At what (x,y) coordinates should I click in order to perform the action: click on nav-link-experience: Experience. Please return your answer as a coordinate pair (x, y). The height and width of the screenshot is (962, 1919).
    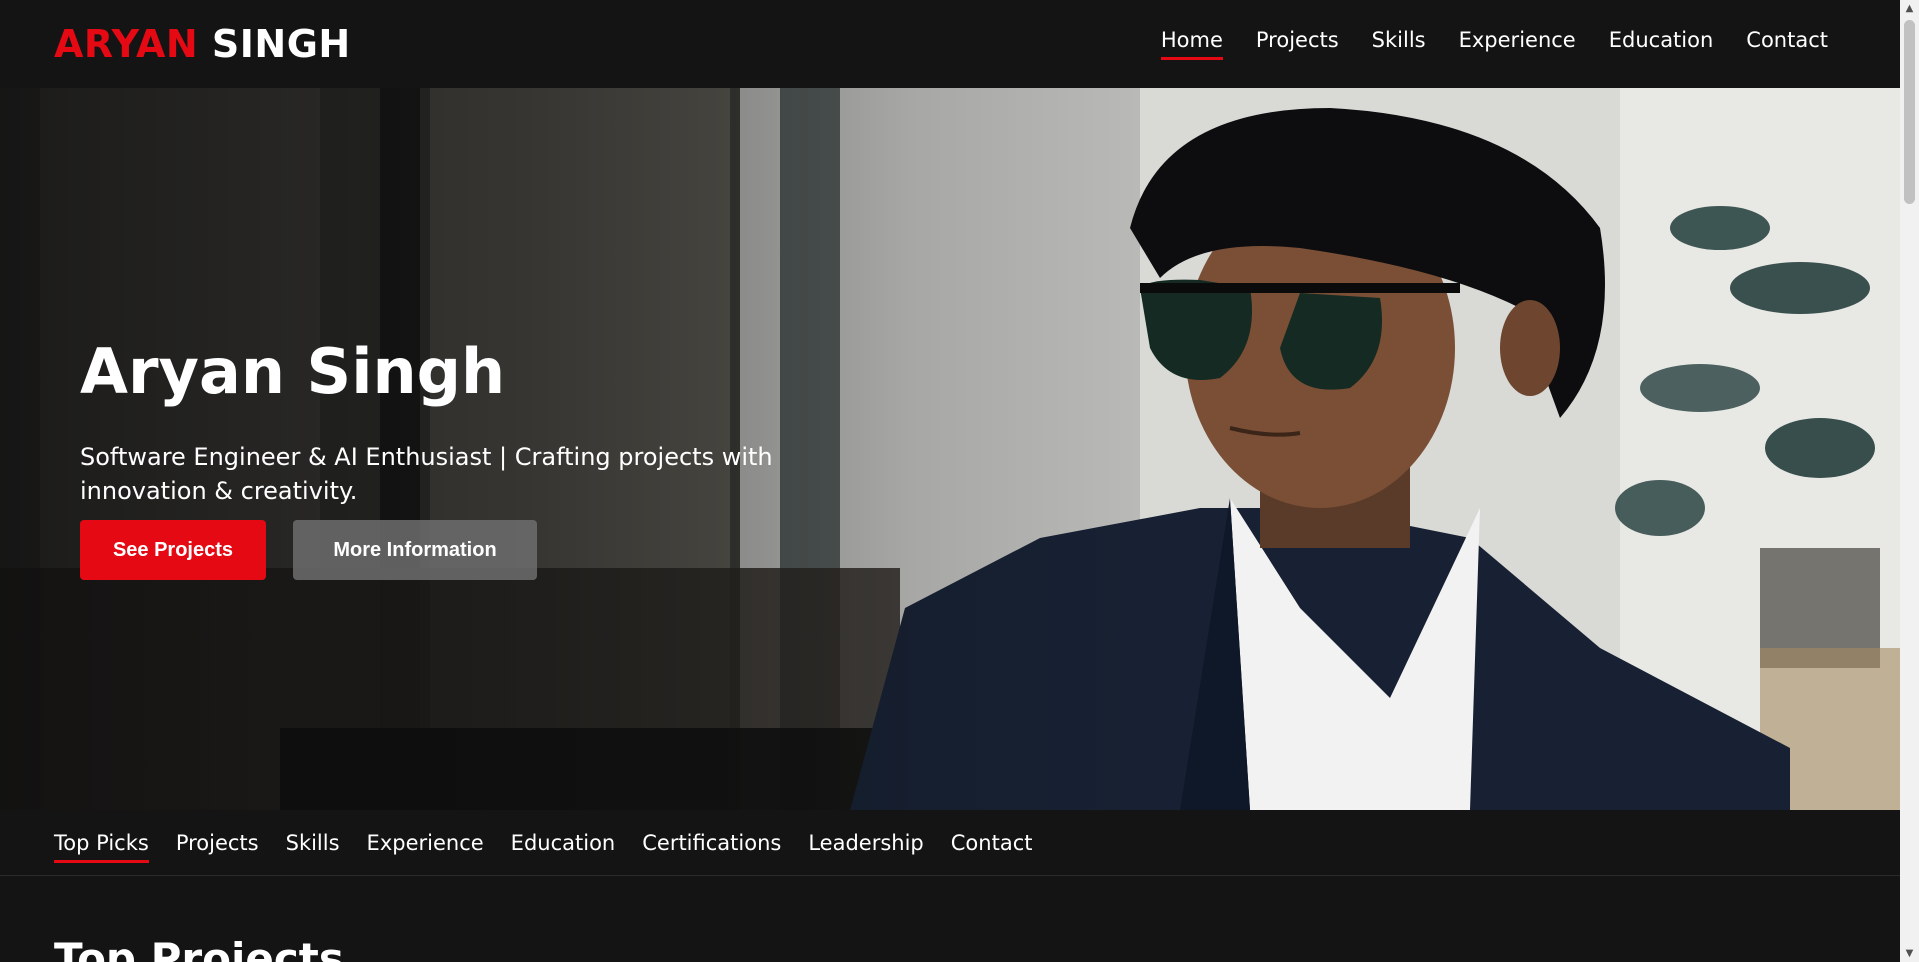
    Looking at the image, I should click on (1517, 44).